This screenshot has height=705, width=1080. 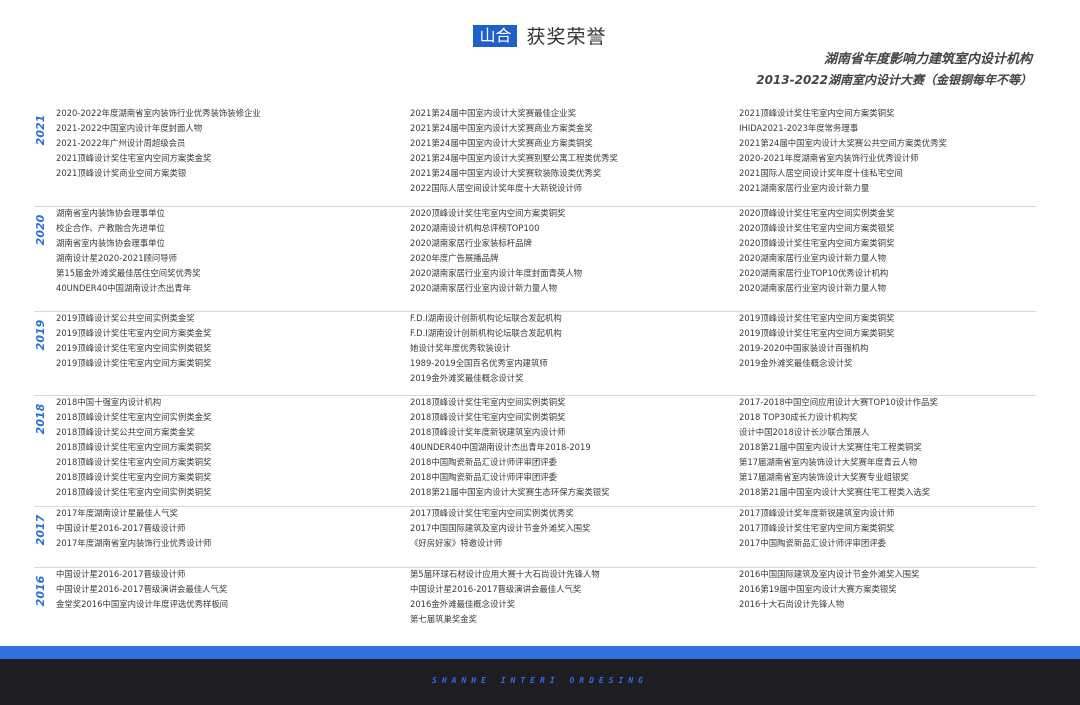 I want to click on award-item: 2018中国陶瓷新品汇设计师评审团评委, so click(x=483, y=477).